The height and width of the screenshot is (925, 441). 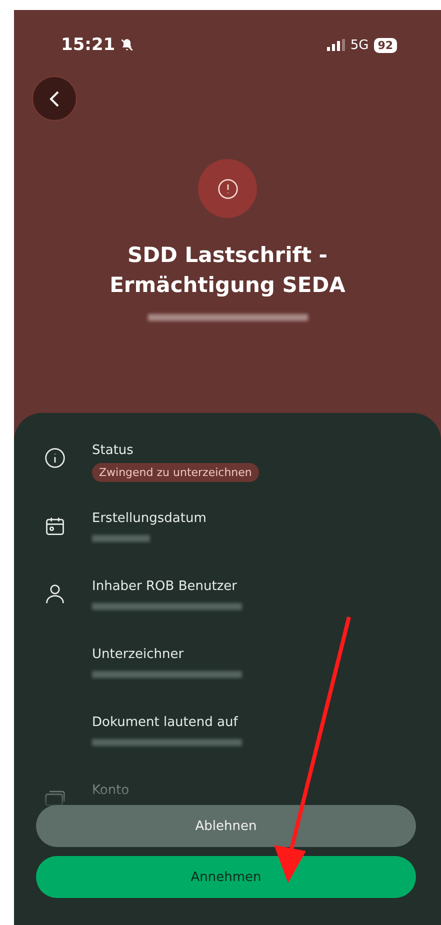 What do you see at coordinates (165, 586) in the screenshot?
I see `field-label: Inhaber ROB Benutzer` at bounding box center [165, 586].